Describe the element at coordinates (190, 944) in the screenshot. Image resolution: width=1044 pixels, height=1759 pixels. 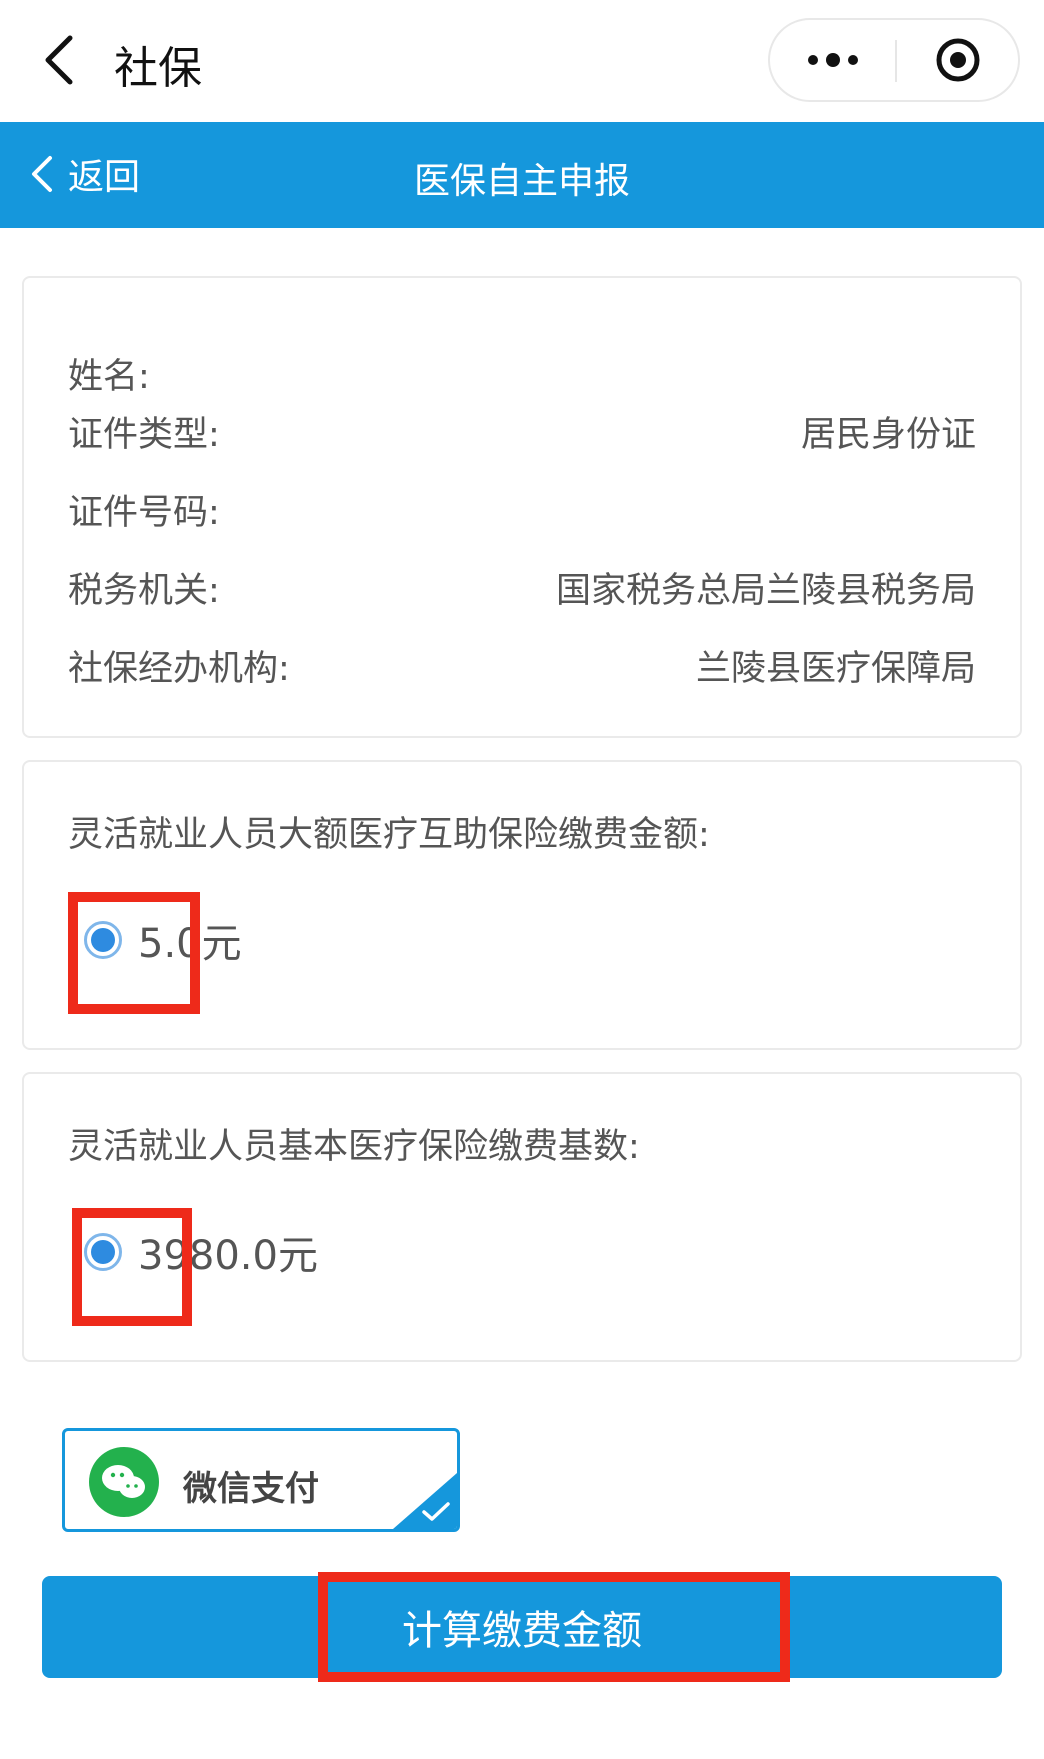
I see `amount-option-label: 5.0元` at that location.